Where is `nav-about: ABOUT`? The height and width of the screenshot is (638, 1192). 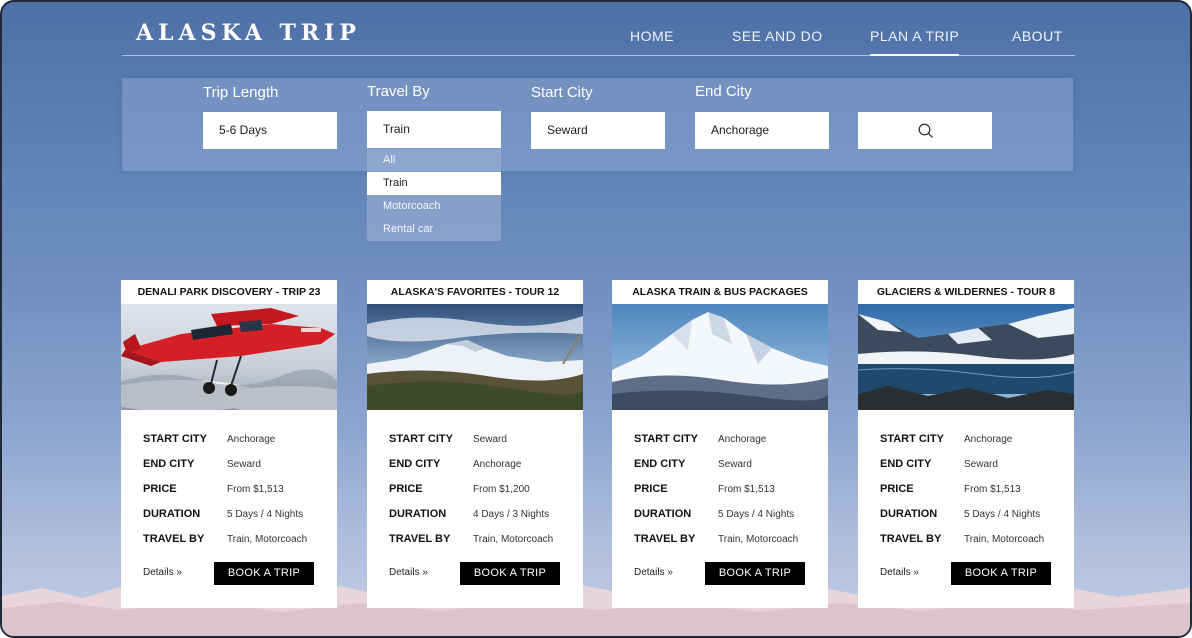 nav-about: ABOUT is located at coordinates (1037, 36).